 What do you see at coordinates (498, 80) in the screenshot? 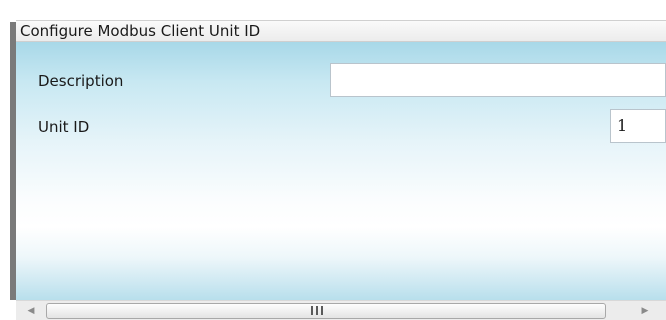
I see `description-input` at bounding box center [498, 80].